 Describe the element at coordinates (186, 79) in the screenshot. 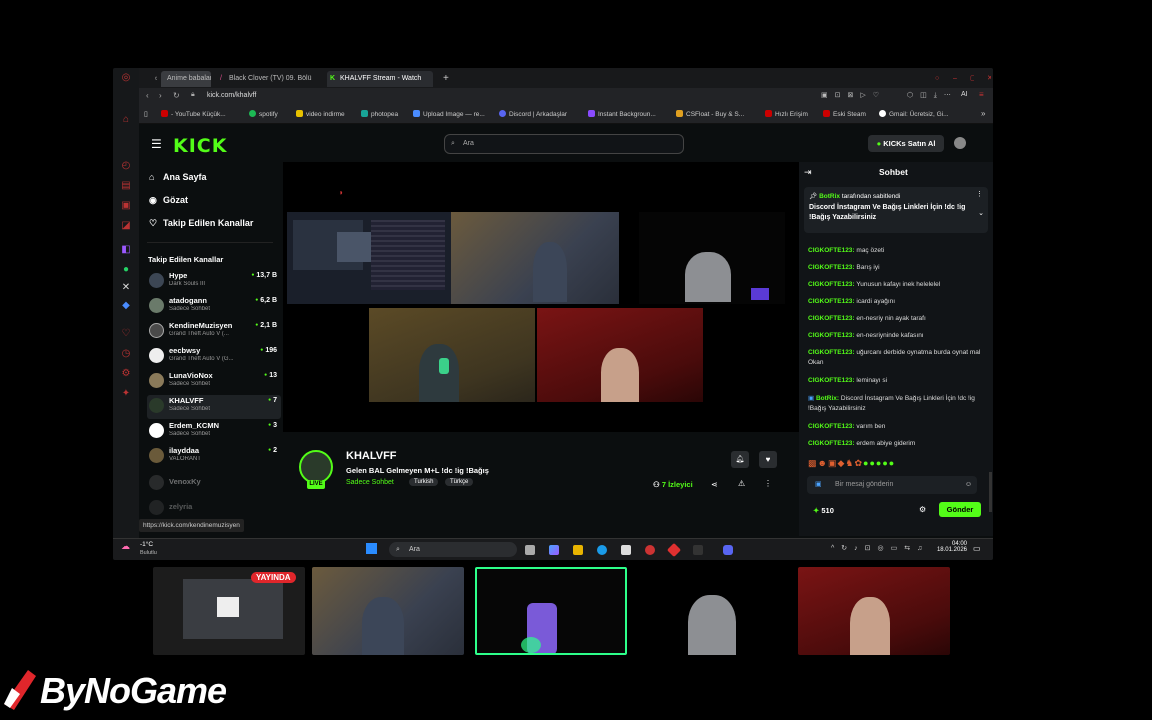

I see `tab-anime: Anime babalar` at that location.